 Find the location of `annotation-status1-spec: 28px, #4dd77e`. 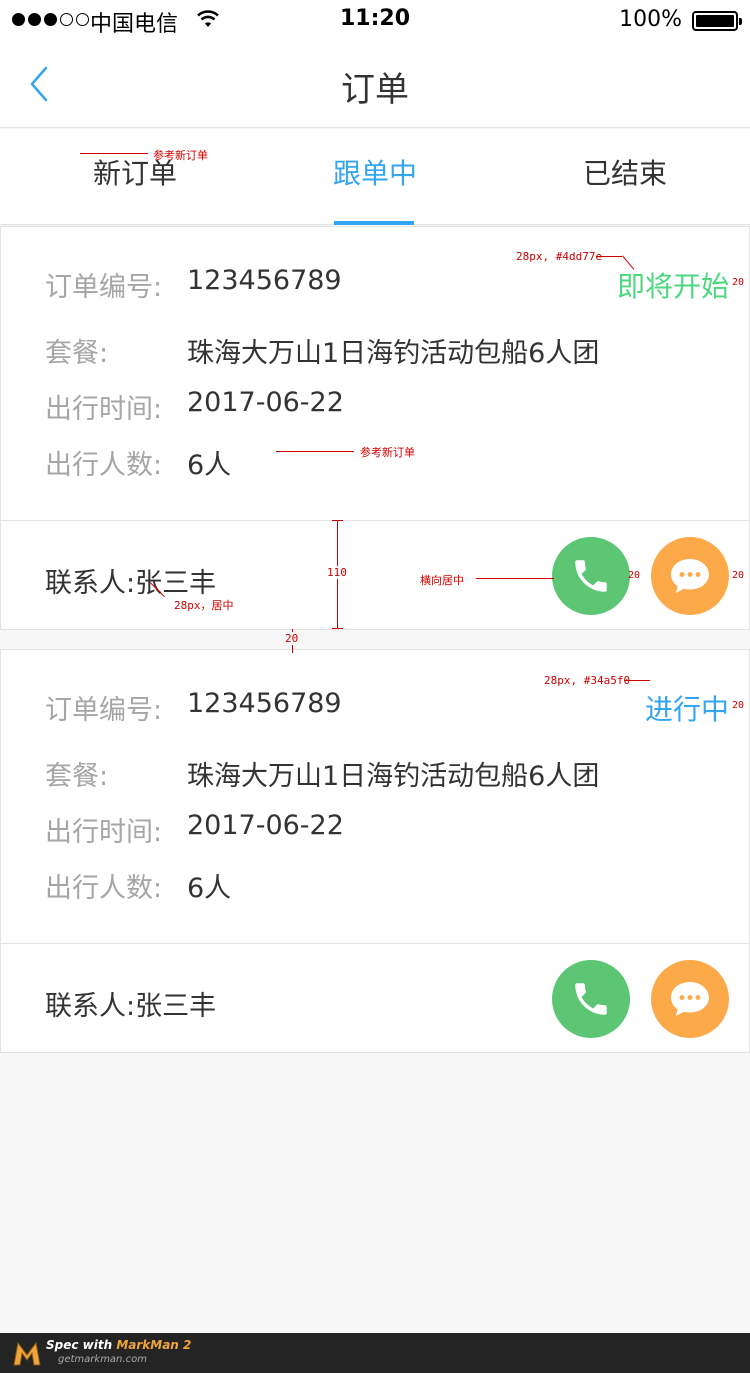

annotation-status1-spec: 28px, #4dd77e is located at coordinates (559, 256).